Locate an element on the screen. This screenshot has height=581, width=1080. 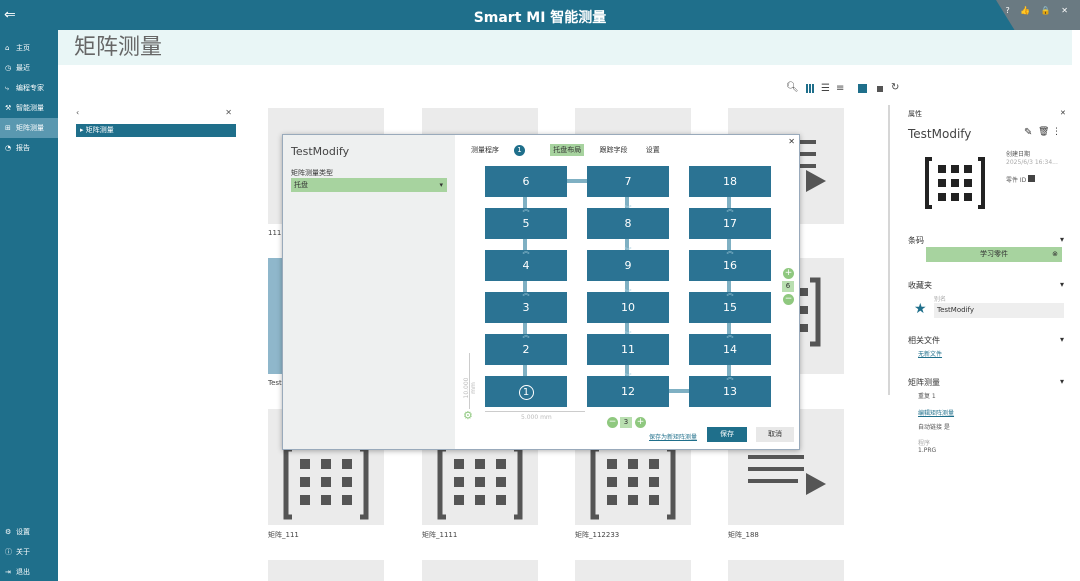
rows-value: 6 is located at coordinates (788, 286).